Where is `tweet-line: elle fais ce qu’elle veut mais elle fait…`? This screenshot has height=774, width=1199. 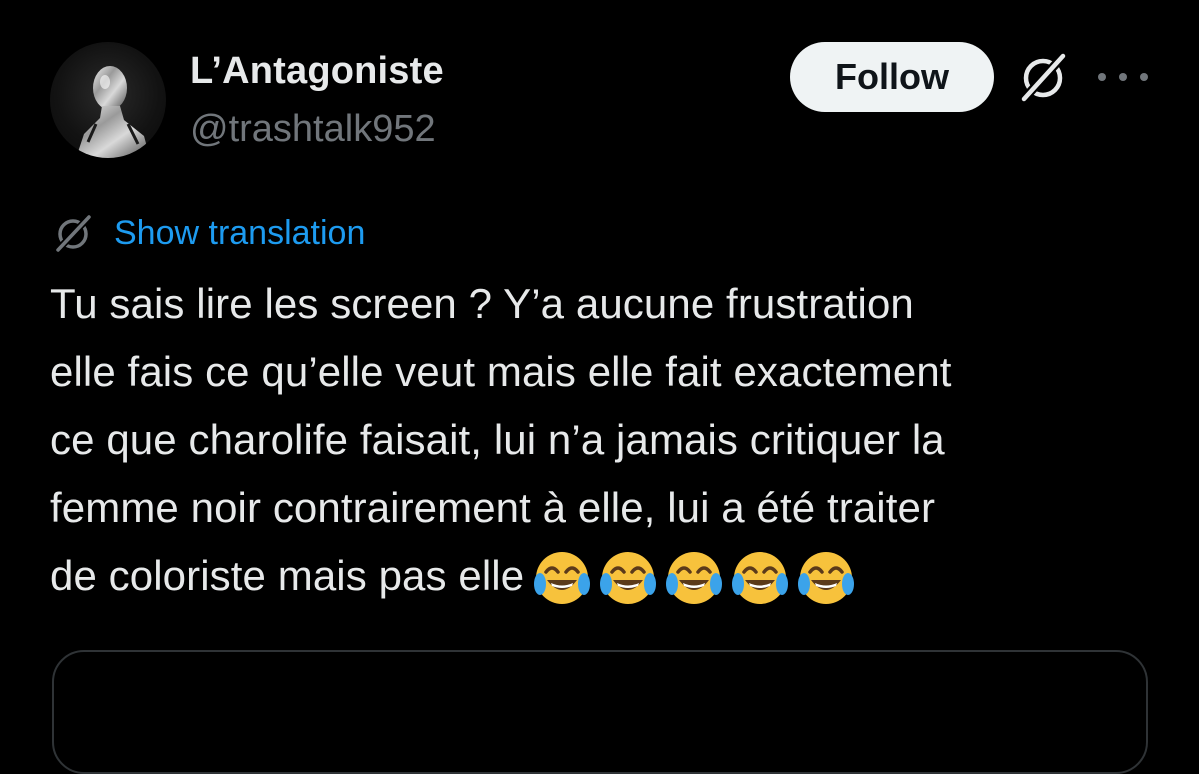
tweet-line: elle fais ce qu’elle veut mais elle fait… is located at coordinates (501, 371).